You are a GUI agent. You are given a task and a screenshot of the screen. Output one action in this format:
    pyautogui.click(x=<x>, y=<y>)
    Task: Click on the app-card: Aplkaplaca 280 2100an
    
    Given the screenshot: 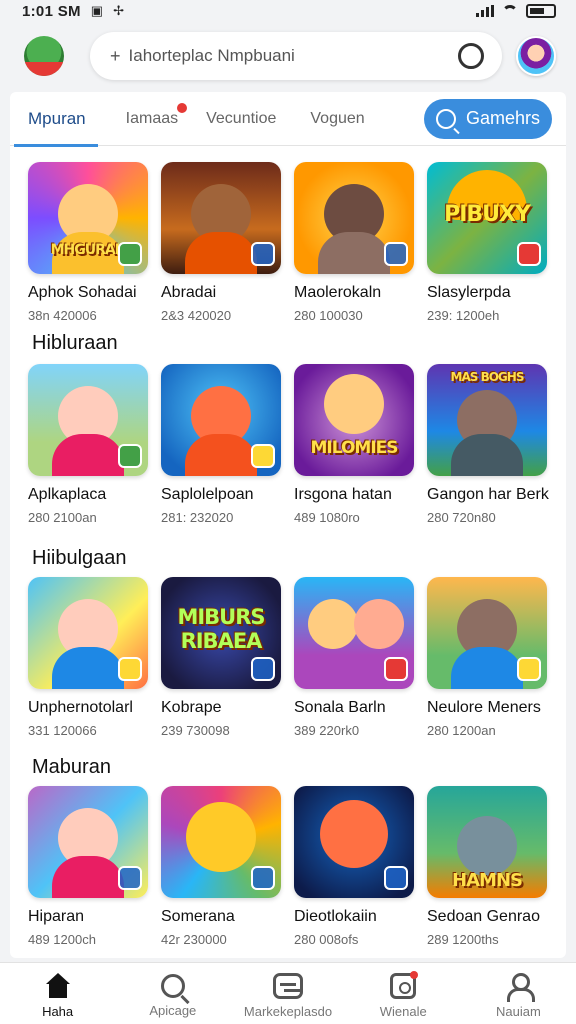 What is the action you would take?
    pyautogui.click(x=90, y=444)
    